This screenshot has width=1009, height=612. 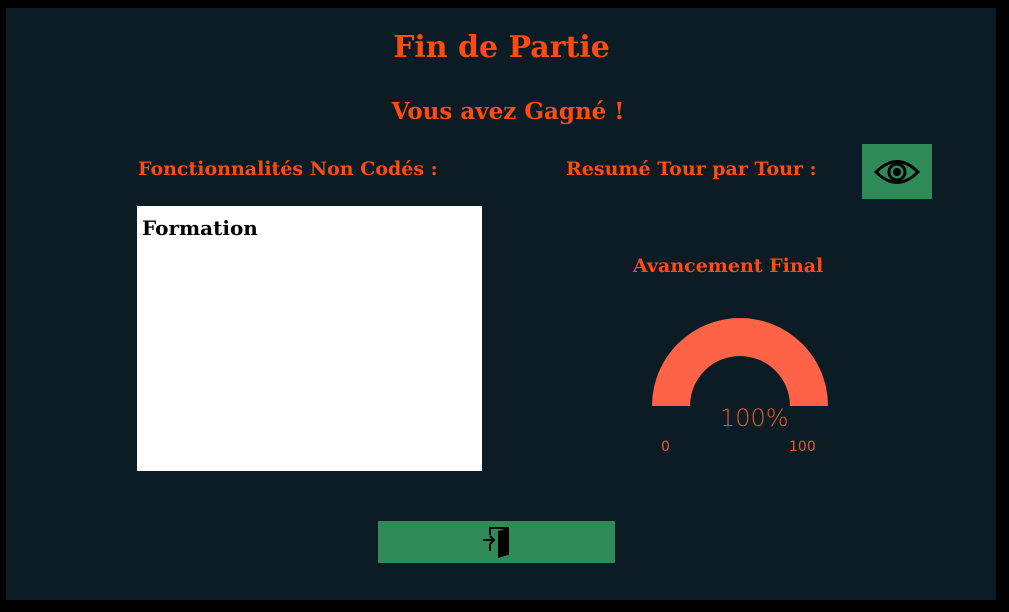 I want to click on gauge-arc, so click(x=740, y=362).